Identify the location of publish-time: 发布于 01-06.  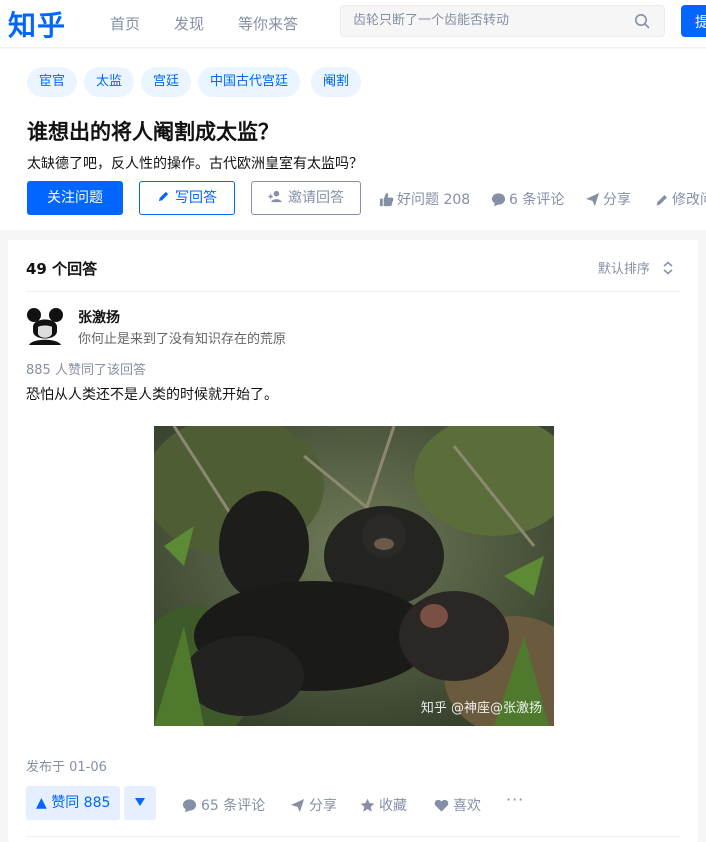
(66, 765).